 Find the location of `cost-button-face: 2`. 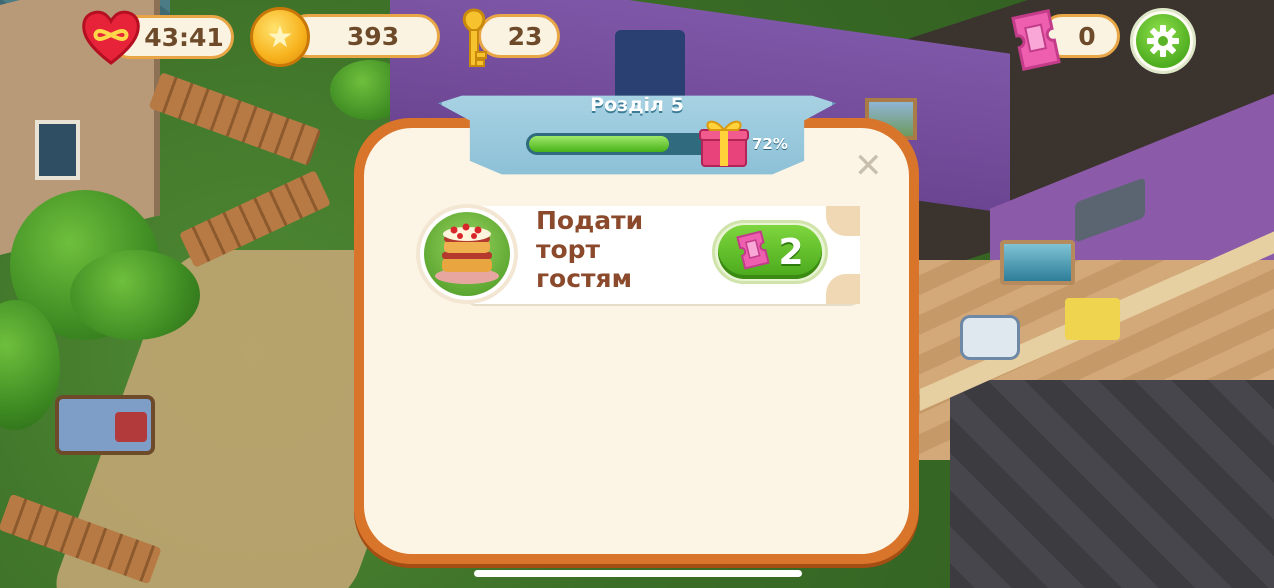

cost-button-face: 2 is located at coordinates (770, 252).